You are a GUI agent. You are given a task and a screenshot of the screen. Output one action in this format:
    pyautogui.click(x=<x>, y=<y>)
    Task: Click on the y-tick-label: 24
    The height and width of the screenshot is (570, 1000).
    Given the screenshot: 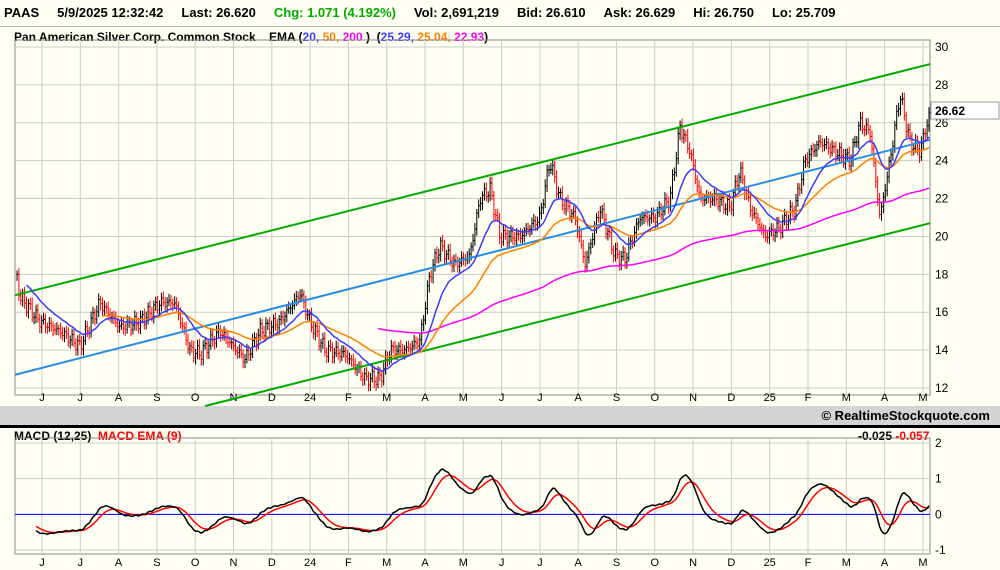 What is the action you would take?
    pyautogui.click(x=942, y=161)
    